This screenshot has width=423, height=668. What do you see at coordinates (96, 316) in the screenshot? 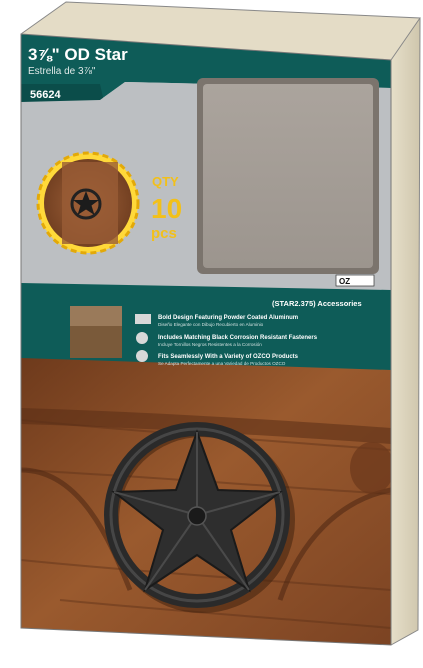
I see `feature-photo-sky` at bounding box center [96, 316].